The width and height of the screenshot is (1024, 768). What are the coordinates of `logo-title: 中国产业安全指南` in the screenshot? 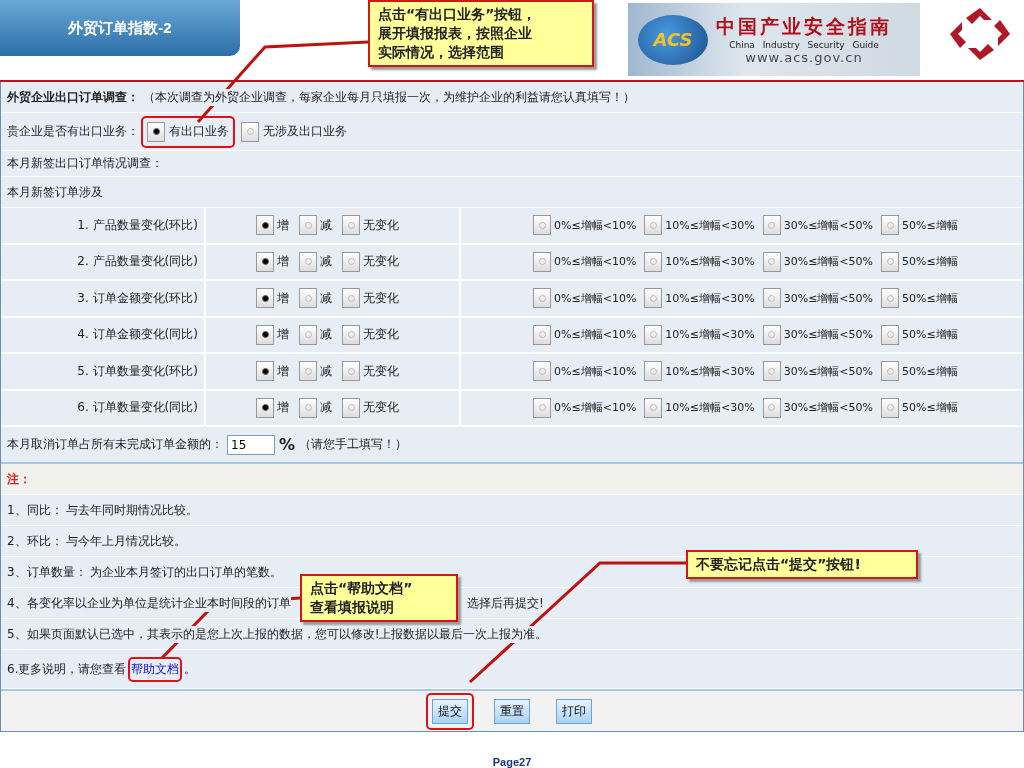 It's located at (804, 26).